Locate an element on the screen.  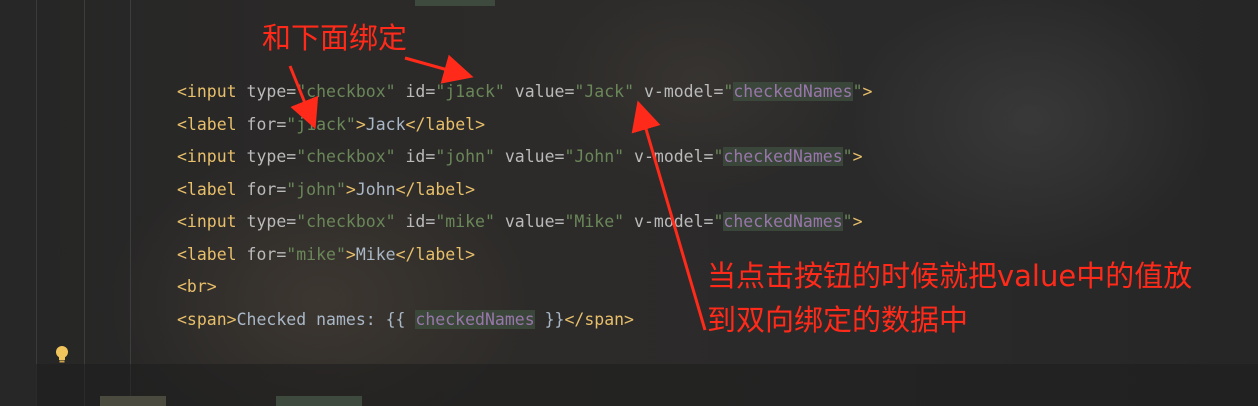
arrow-to-value is located at coordinates (669, 215).